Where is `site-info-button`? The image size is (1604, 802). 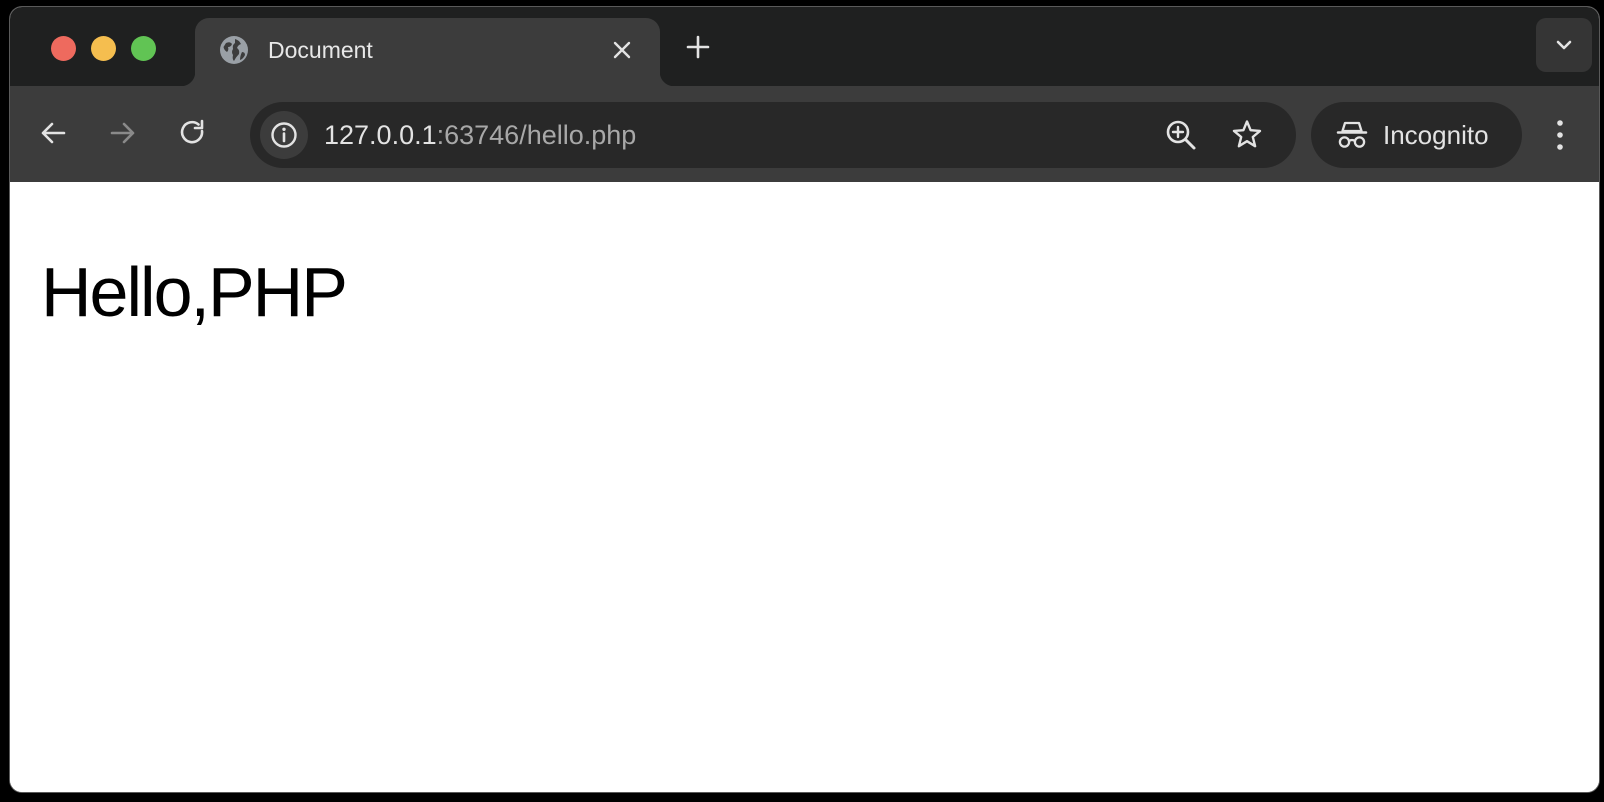 site-info-button is located at coordinates (284, 135).